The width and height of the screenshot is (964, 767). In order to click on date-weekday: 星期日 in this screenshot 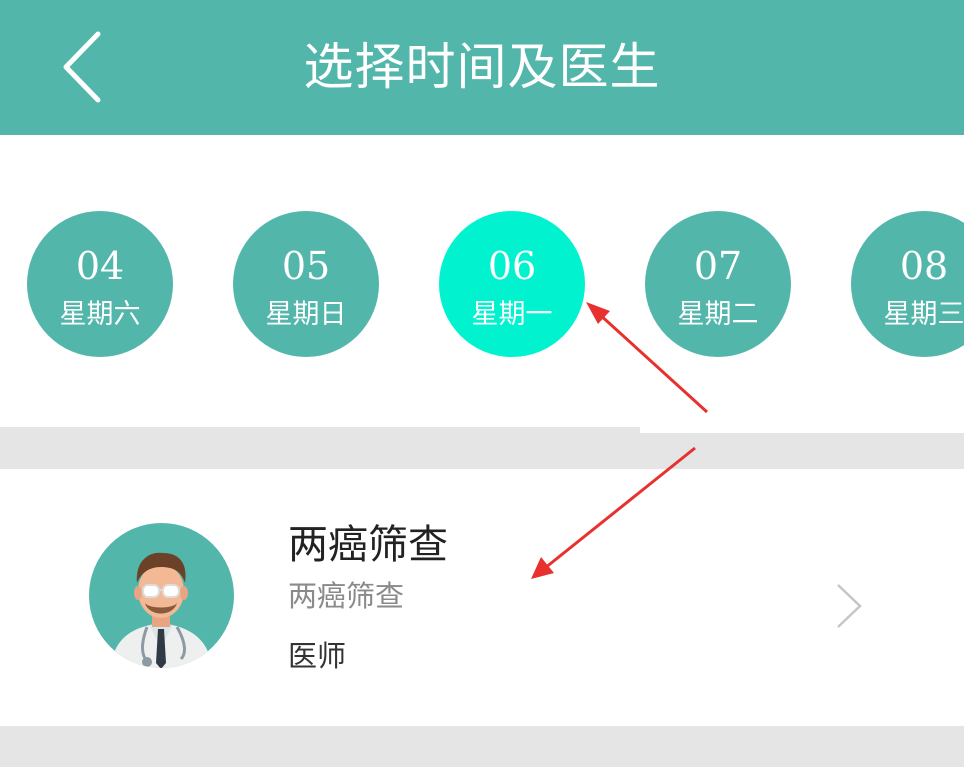, I will do `click(306, 314)`.